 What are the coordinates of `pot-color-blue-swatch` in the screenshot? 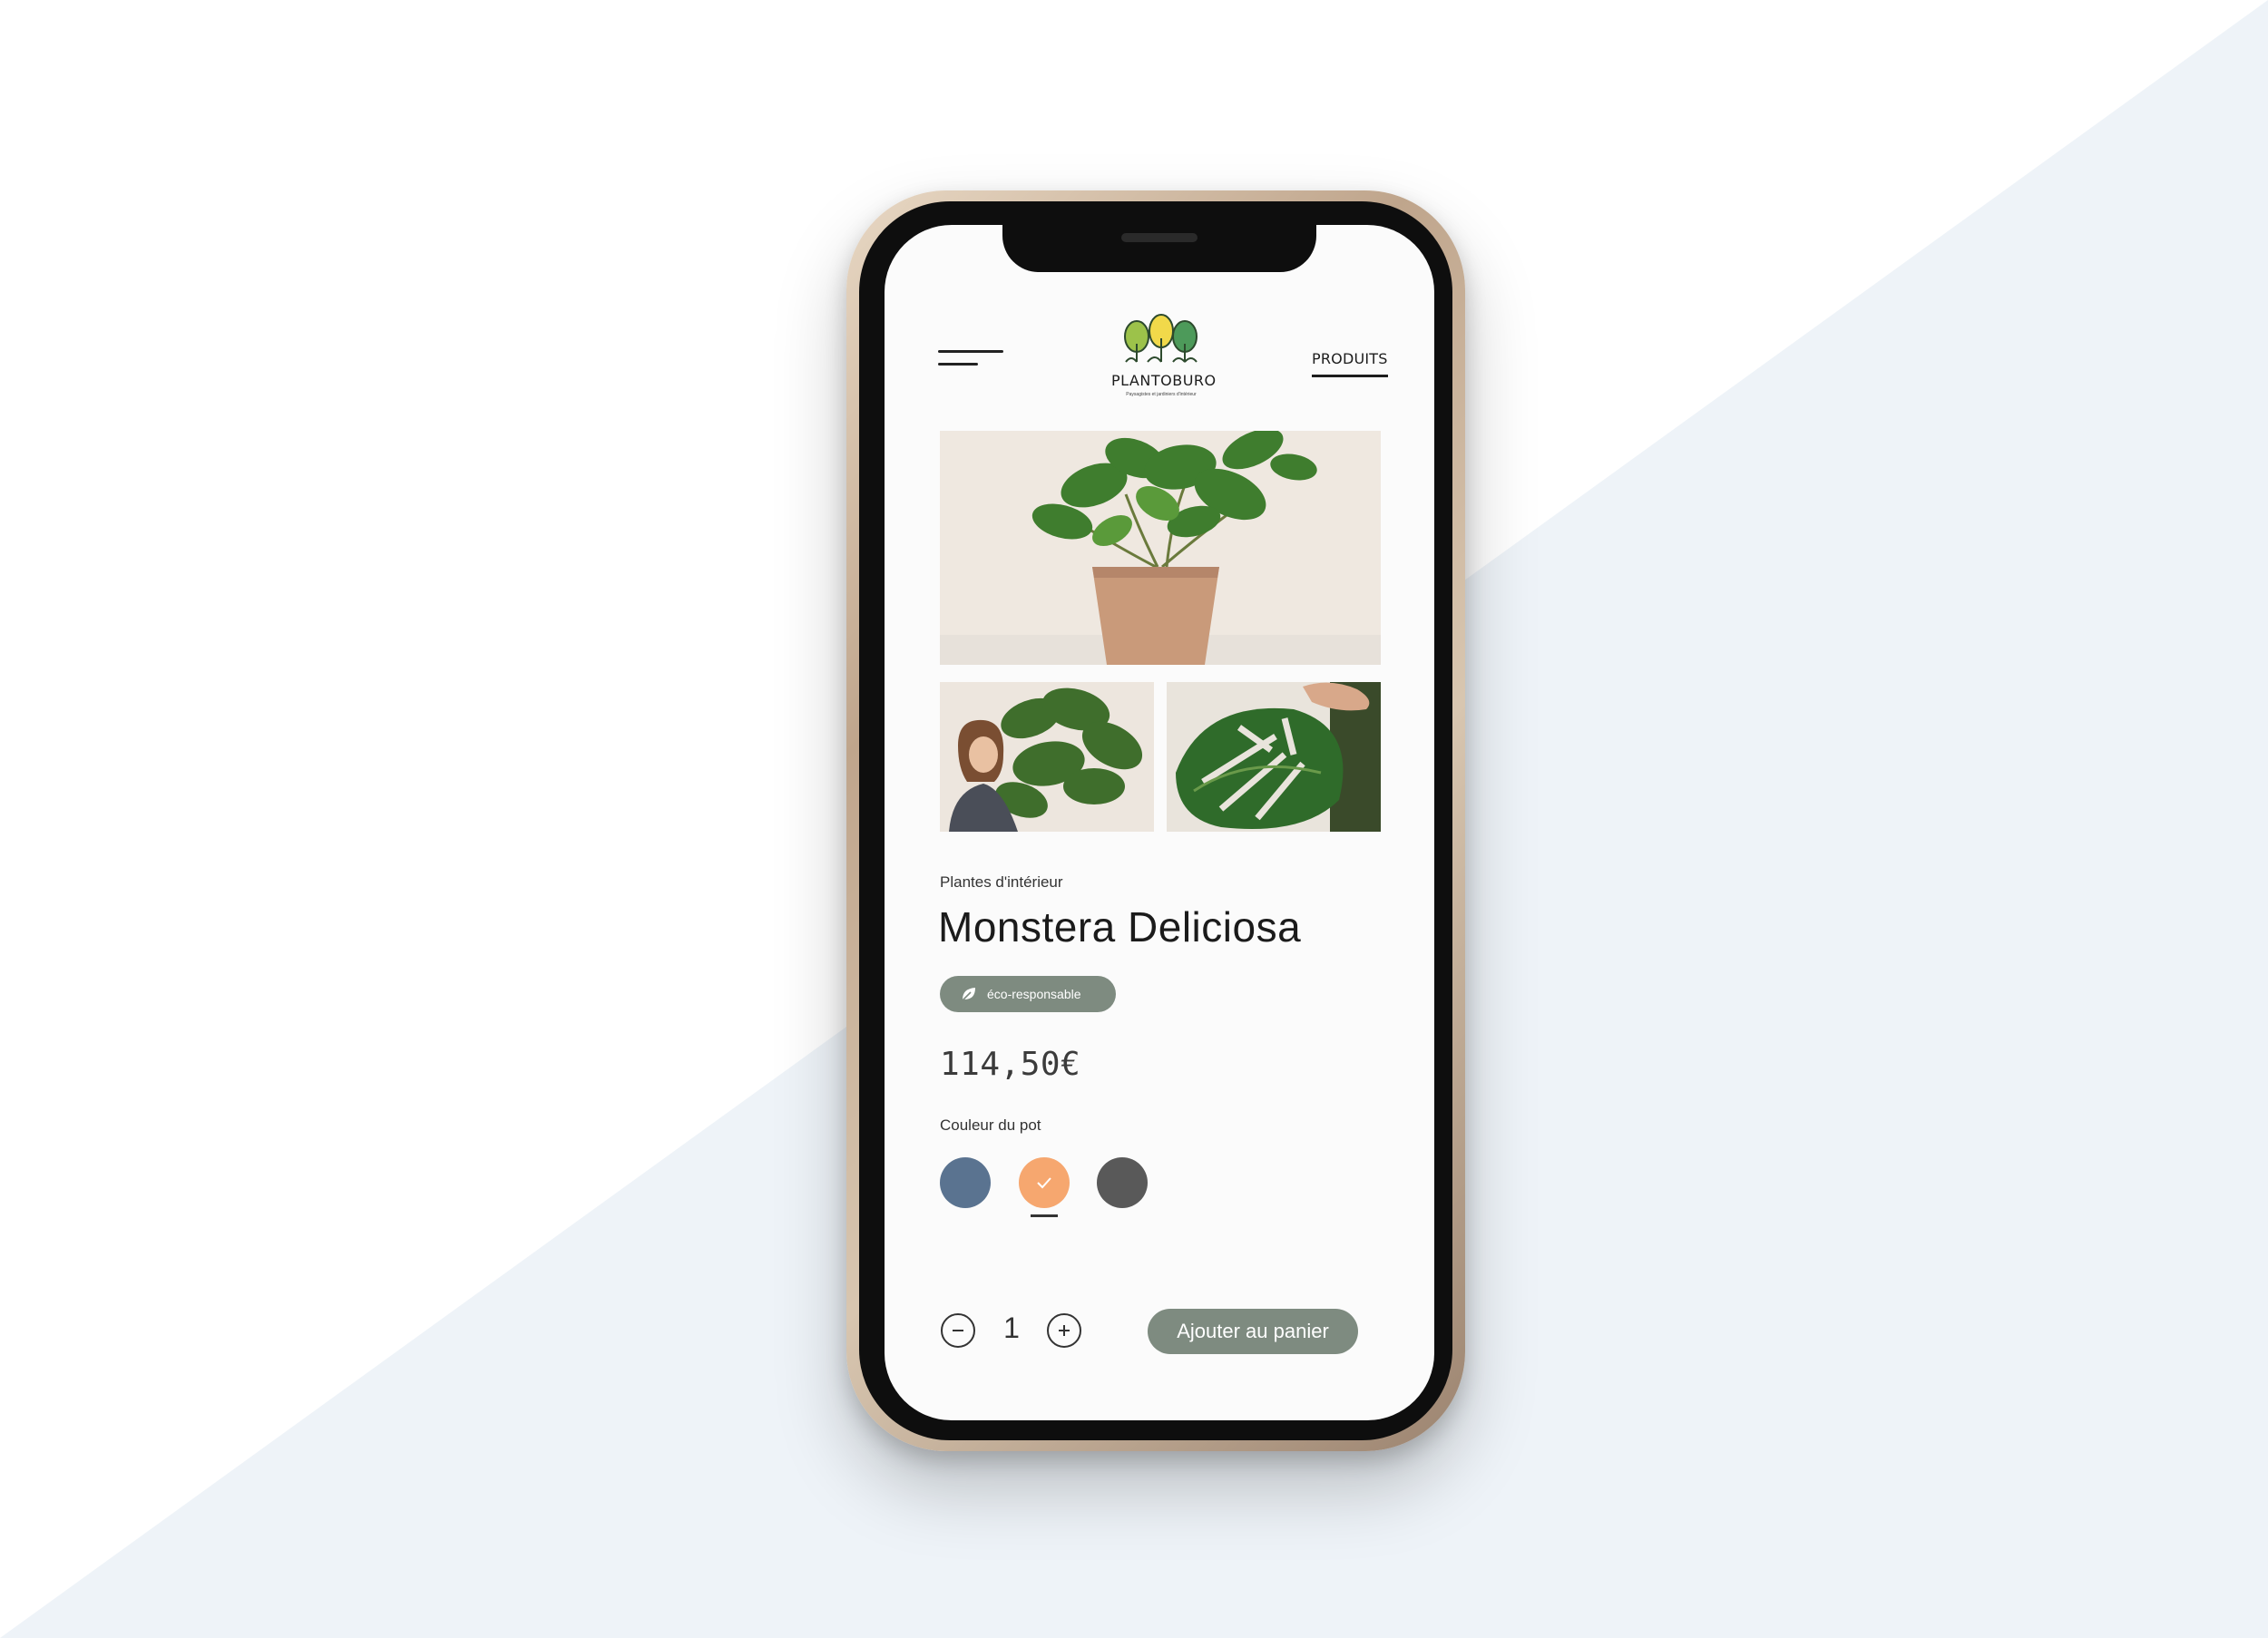 It's located at (966, 1182).